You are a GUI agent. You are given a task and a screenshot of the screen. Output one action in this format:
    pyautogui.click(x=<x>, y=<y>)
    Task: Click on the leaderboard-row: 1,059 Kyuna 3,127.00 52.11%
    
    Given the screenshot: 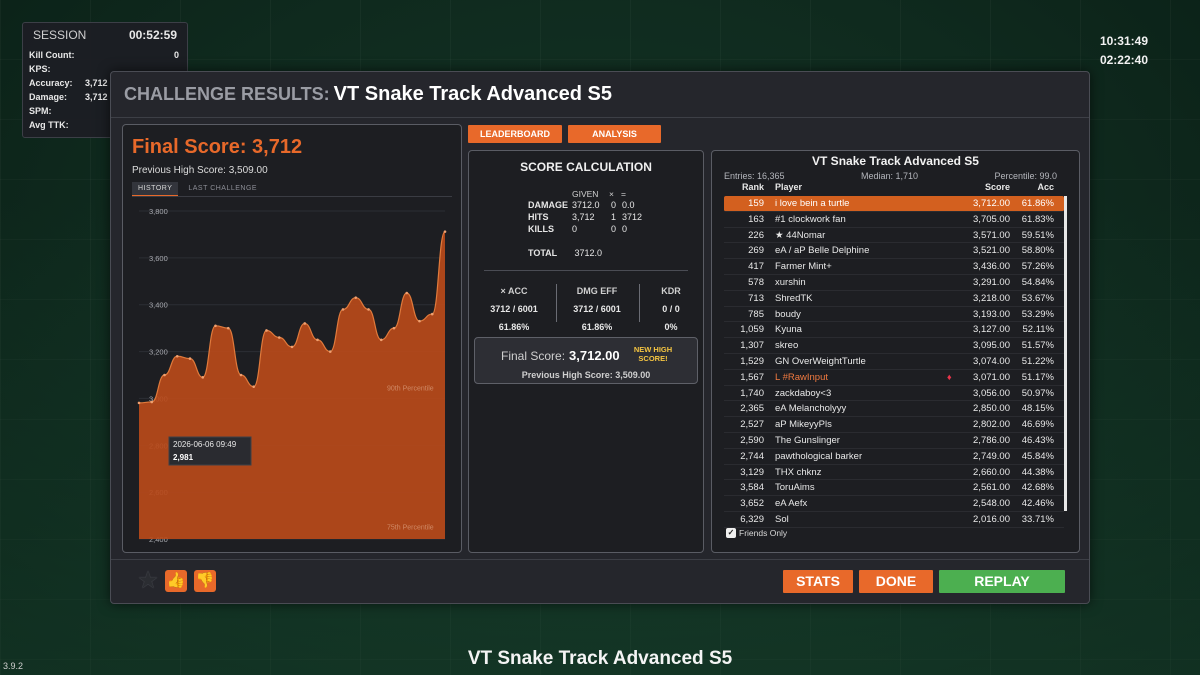 What is the action you would take?
    pyautogui.click(x=894, y=330)
    